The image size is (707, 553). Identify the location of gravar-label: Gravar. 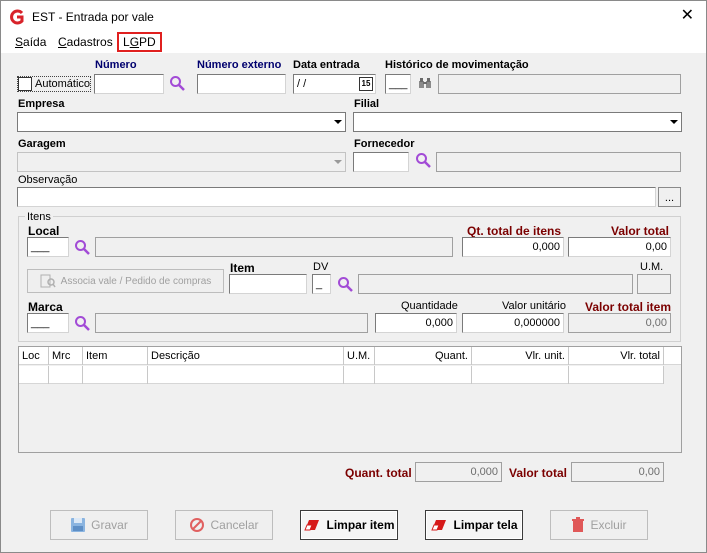
(109, 525).